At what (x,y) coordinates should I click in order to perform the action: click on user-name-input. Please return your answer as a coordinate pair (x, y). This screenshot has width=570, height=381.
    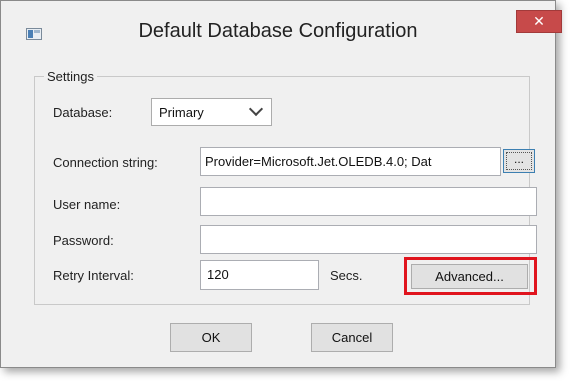
    Looking at the image, I should click on (368, 201).